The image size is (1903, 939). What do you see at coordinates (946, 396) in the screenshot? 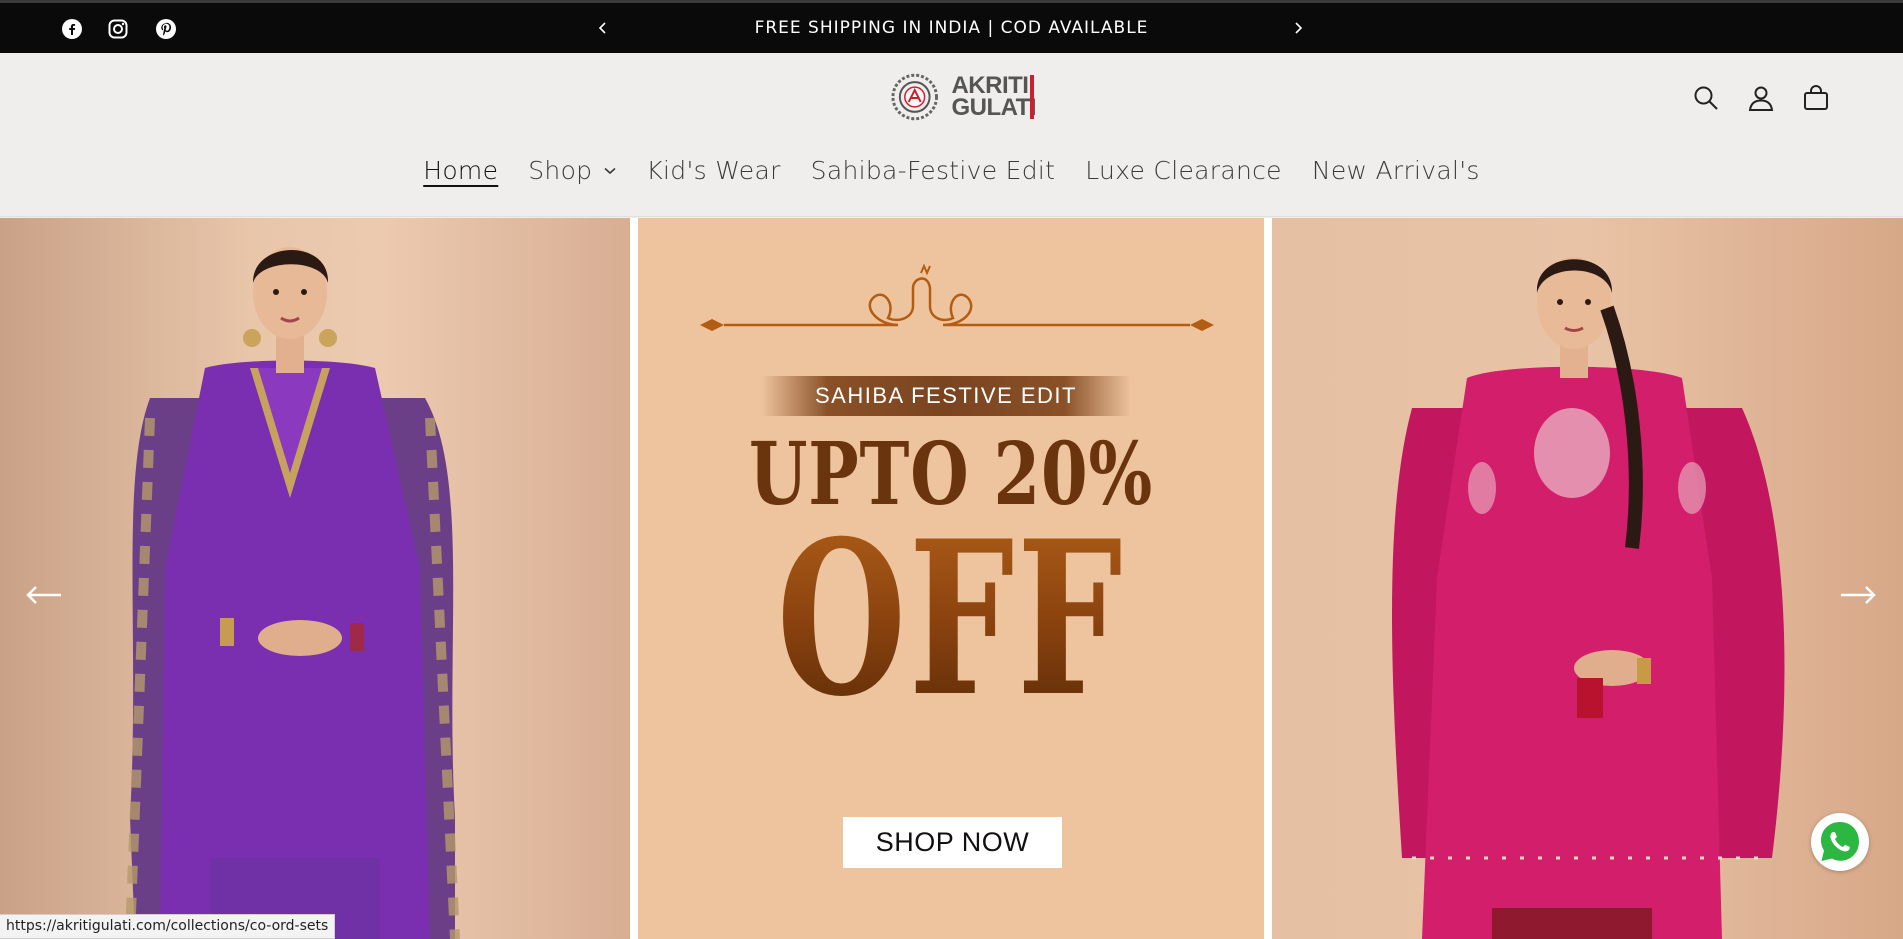
I see `banner-tag: SAHIBA FESTIVE EDIT` at bounding box center [946, 396].